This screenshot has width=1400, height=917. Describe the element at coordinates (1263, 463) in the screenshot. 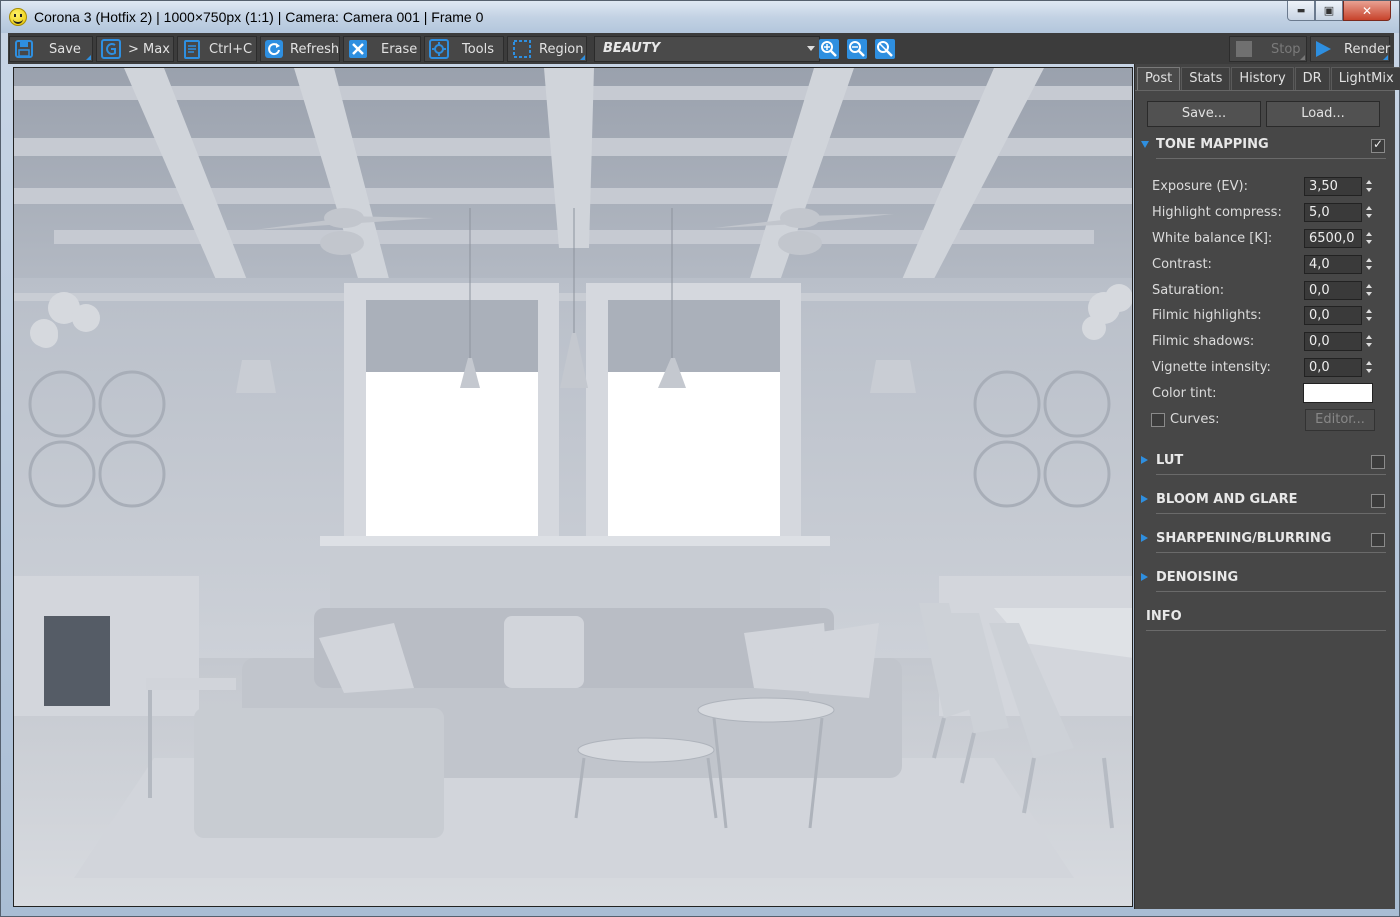

I see `section-lut: LUT` at that location.